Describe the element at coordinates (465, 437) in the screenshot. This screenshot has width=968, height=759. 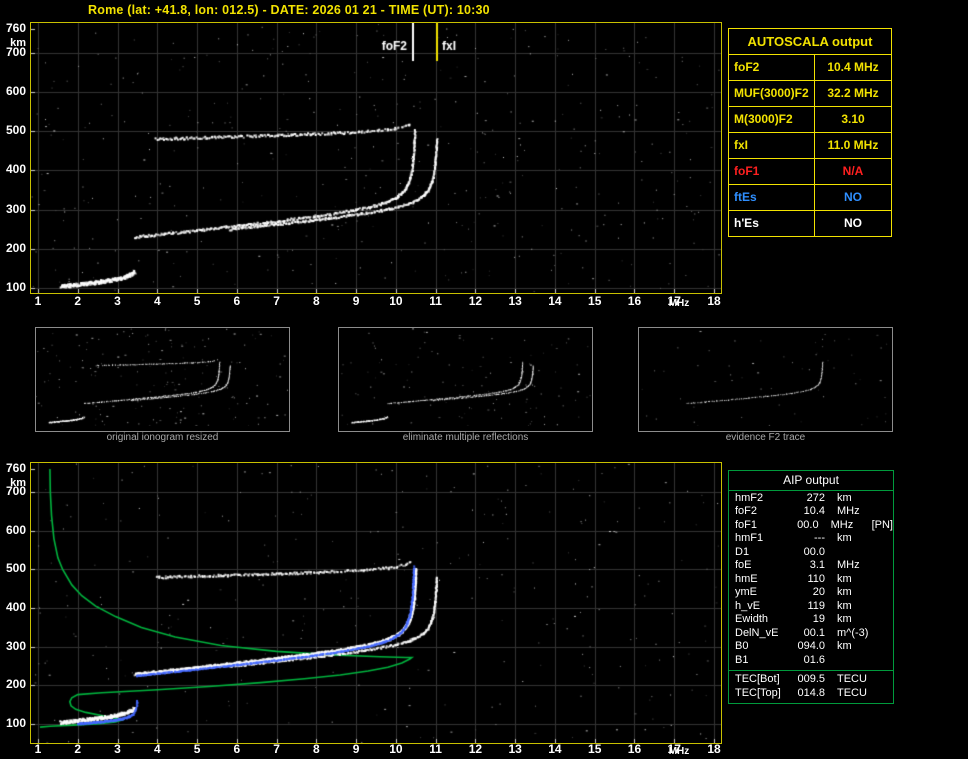
I see `thumb2-caption: eliminate multiple reflections` at that location.